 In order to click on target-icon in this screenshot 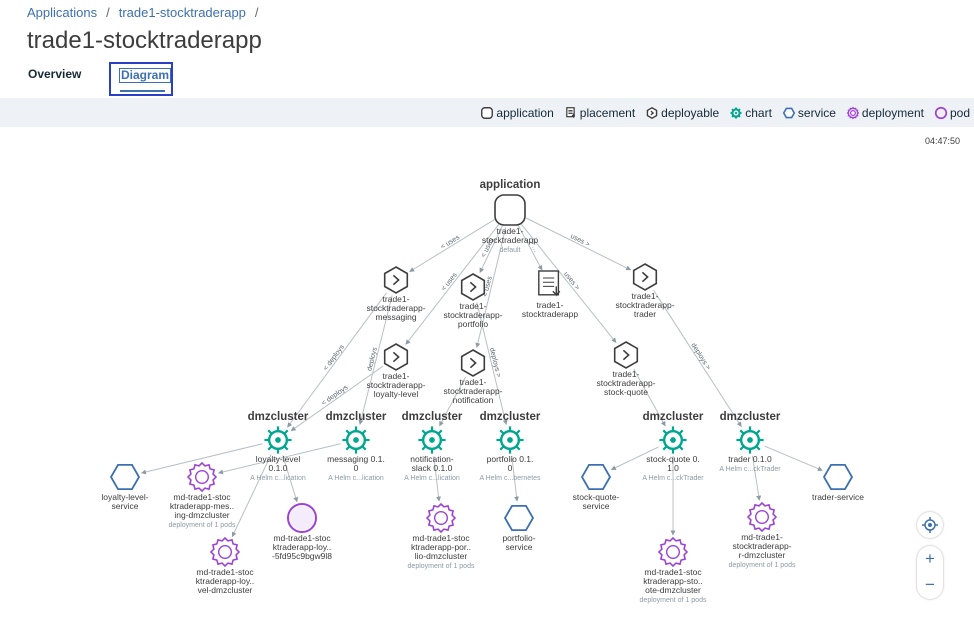, I will do `click(930, 525)`.